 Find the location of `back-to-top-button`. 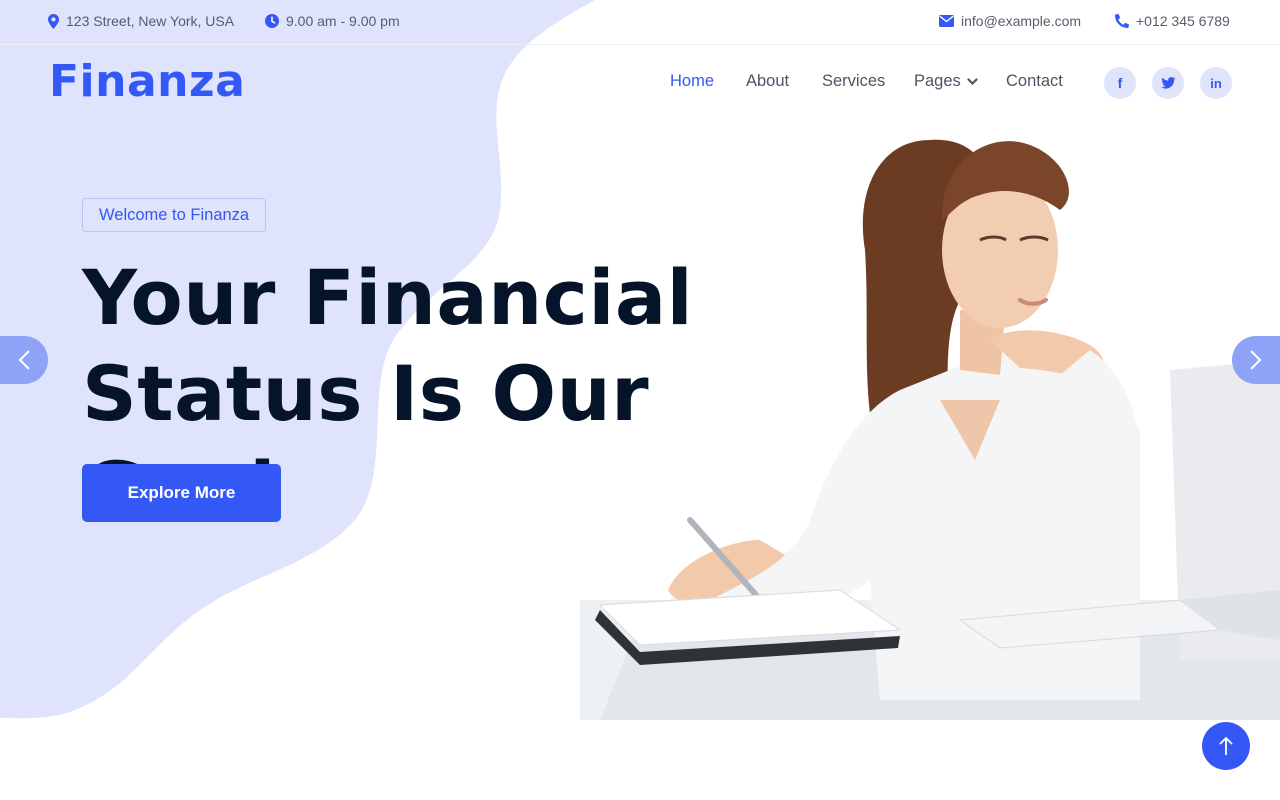

back-to-top-button is located at coordinates (1226, 746).